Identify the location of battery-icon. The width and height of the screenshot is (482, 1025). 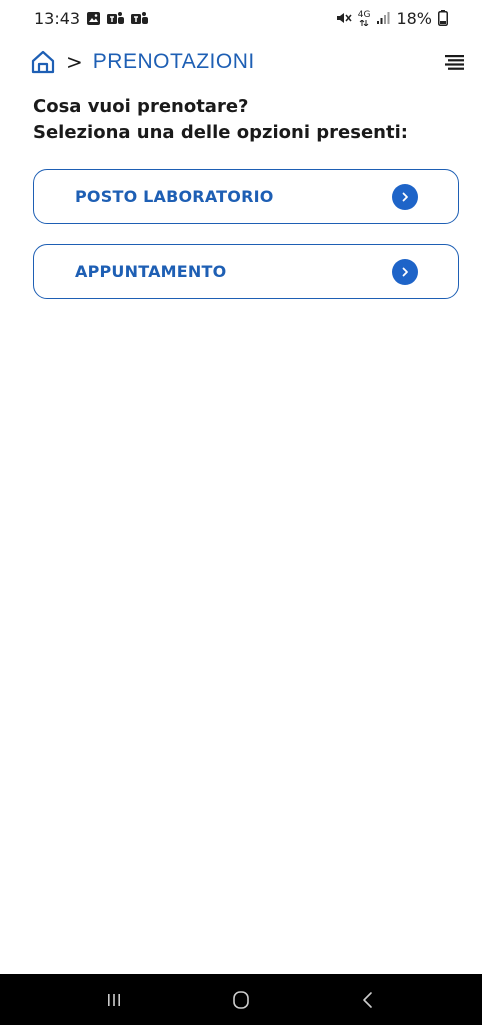
(443, 18).